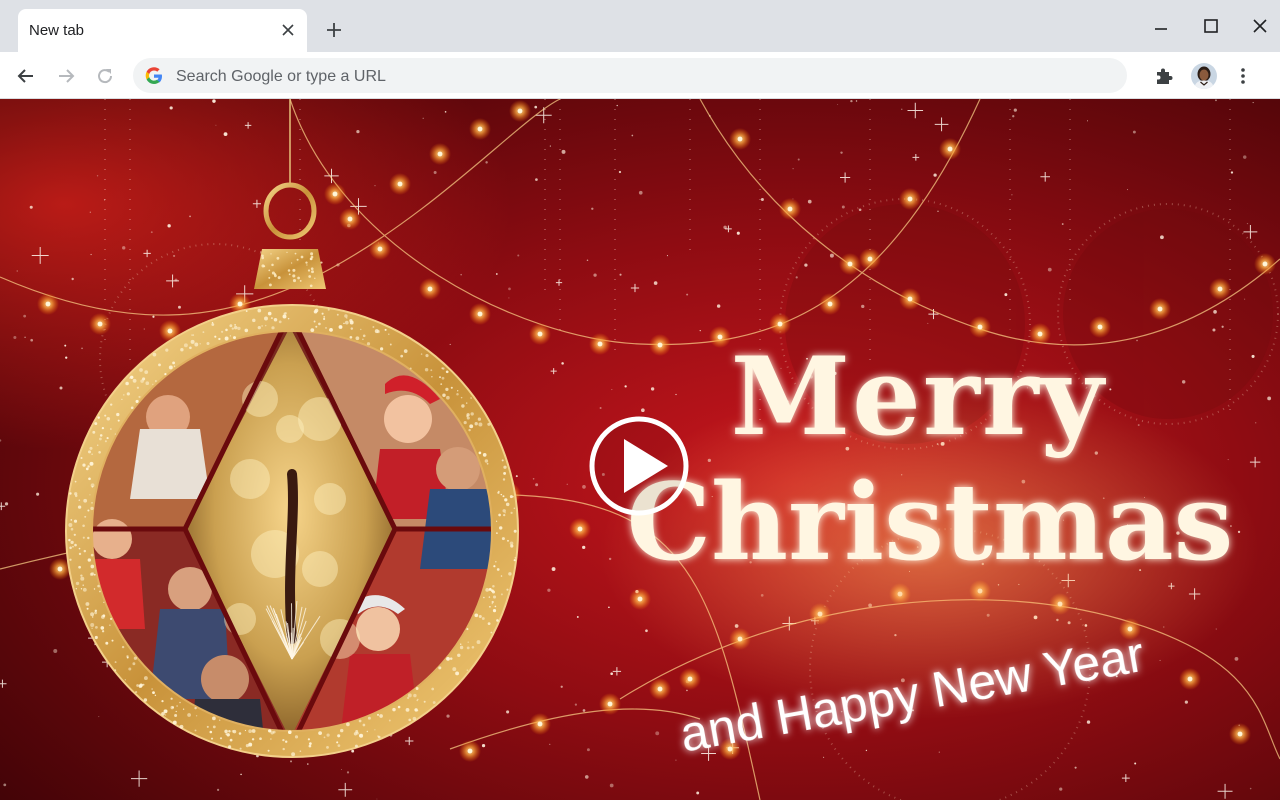 The image size is (1280, 800). Describe the element at coordinates (153, 75) in the screenshot. I see `google-g-icon` at that location.